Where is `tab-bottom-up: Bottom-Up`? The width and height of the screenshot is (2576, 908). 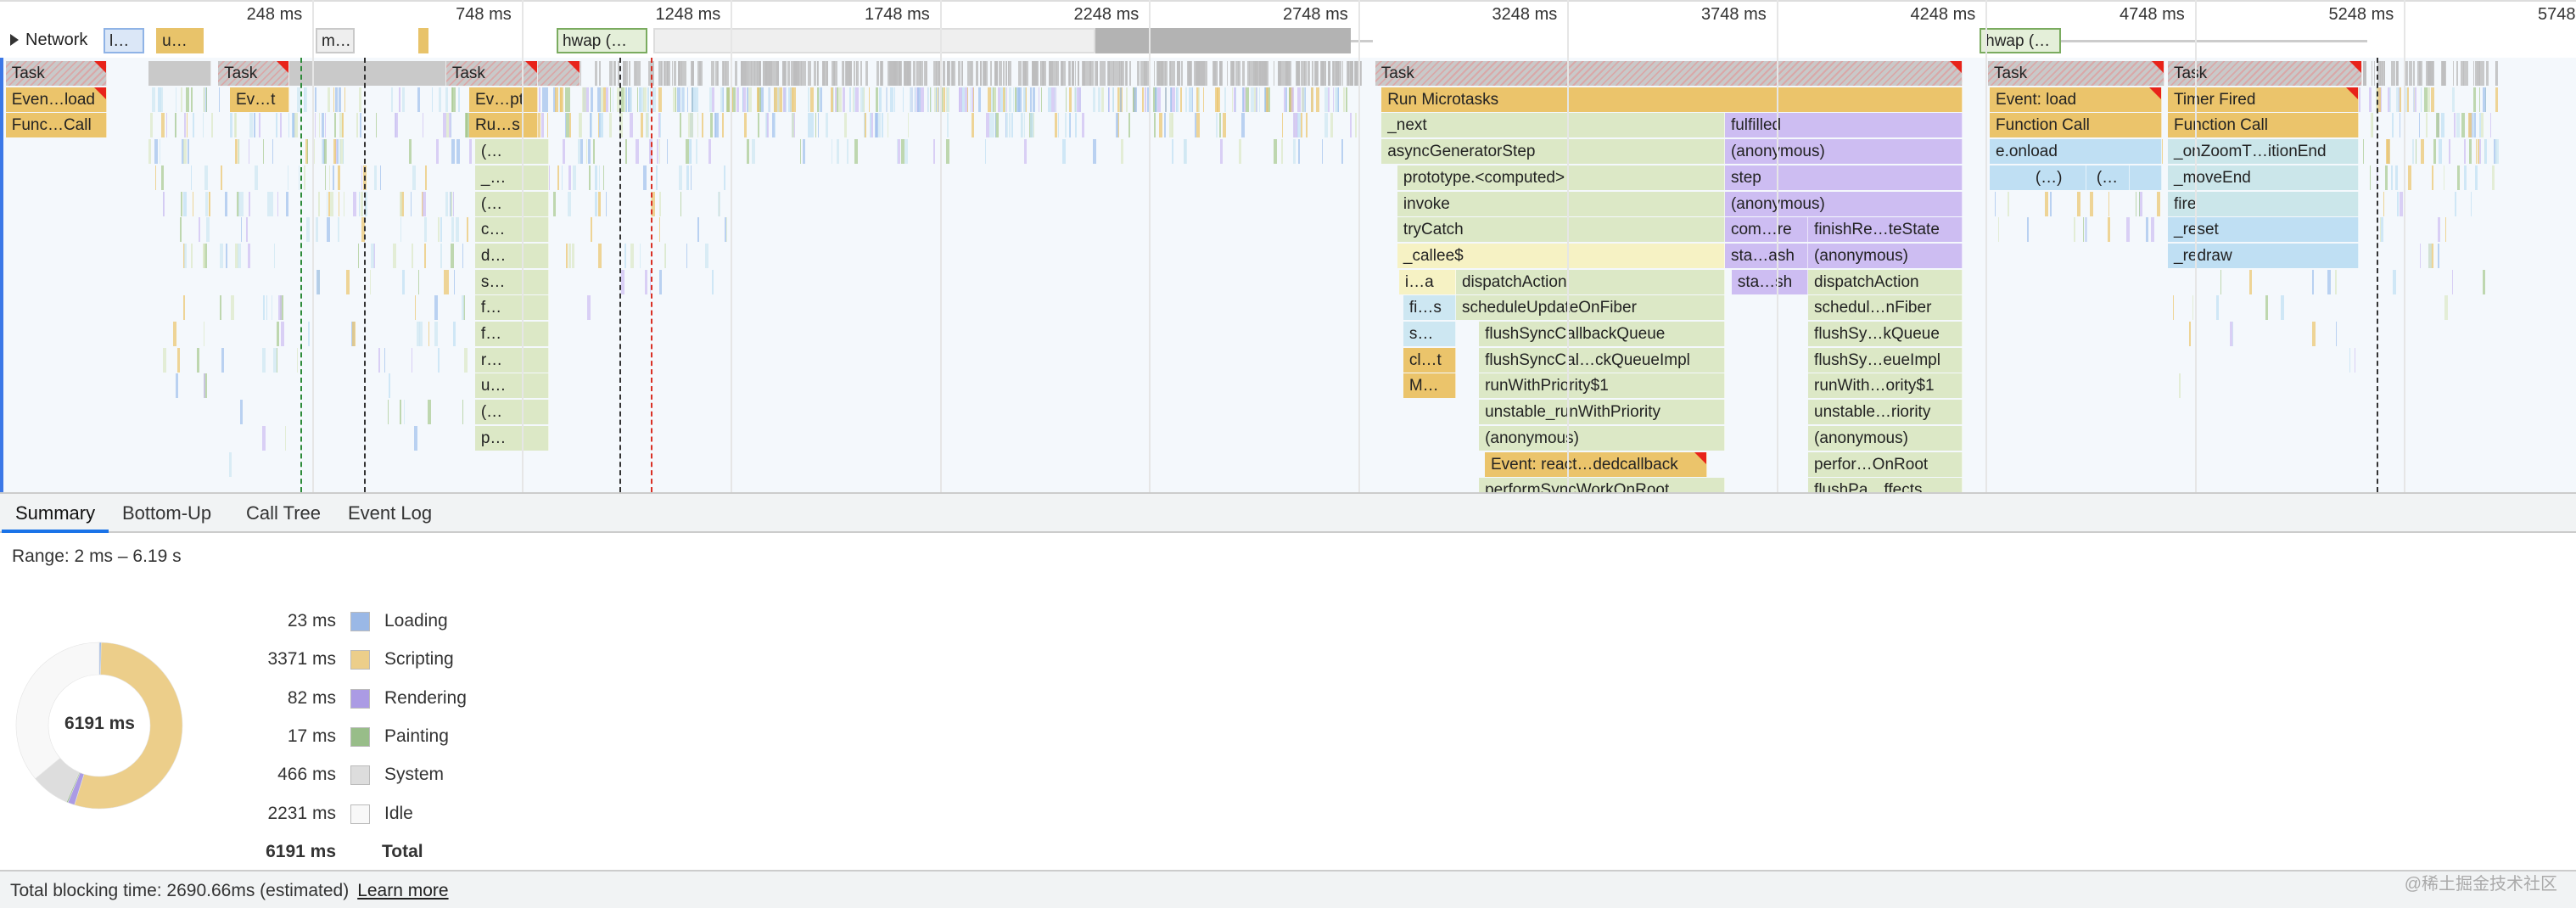
tab-bottom-up: Bottom-Up is located at coordinates (167, 513).